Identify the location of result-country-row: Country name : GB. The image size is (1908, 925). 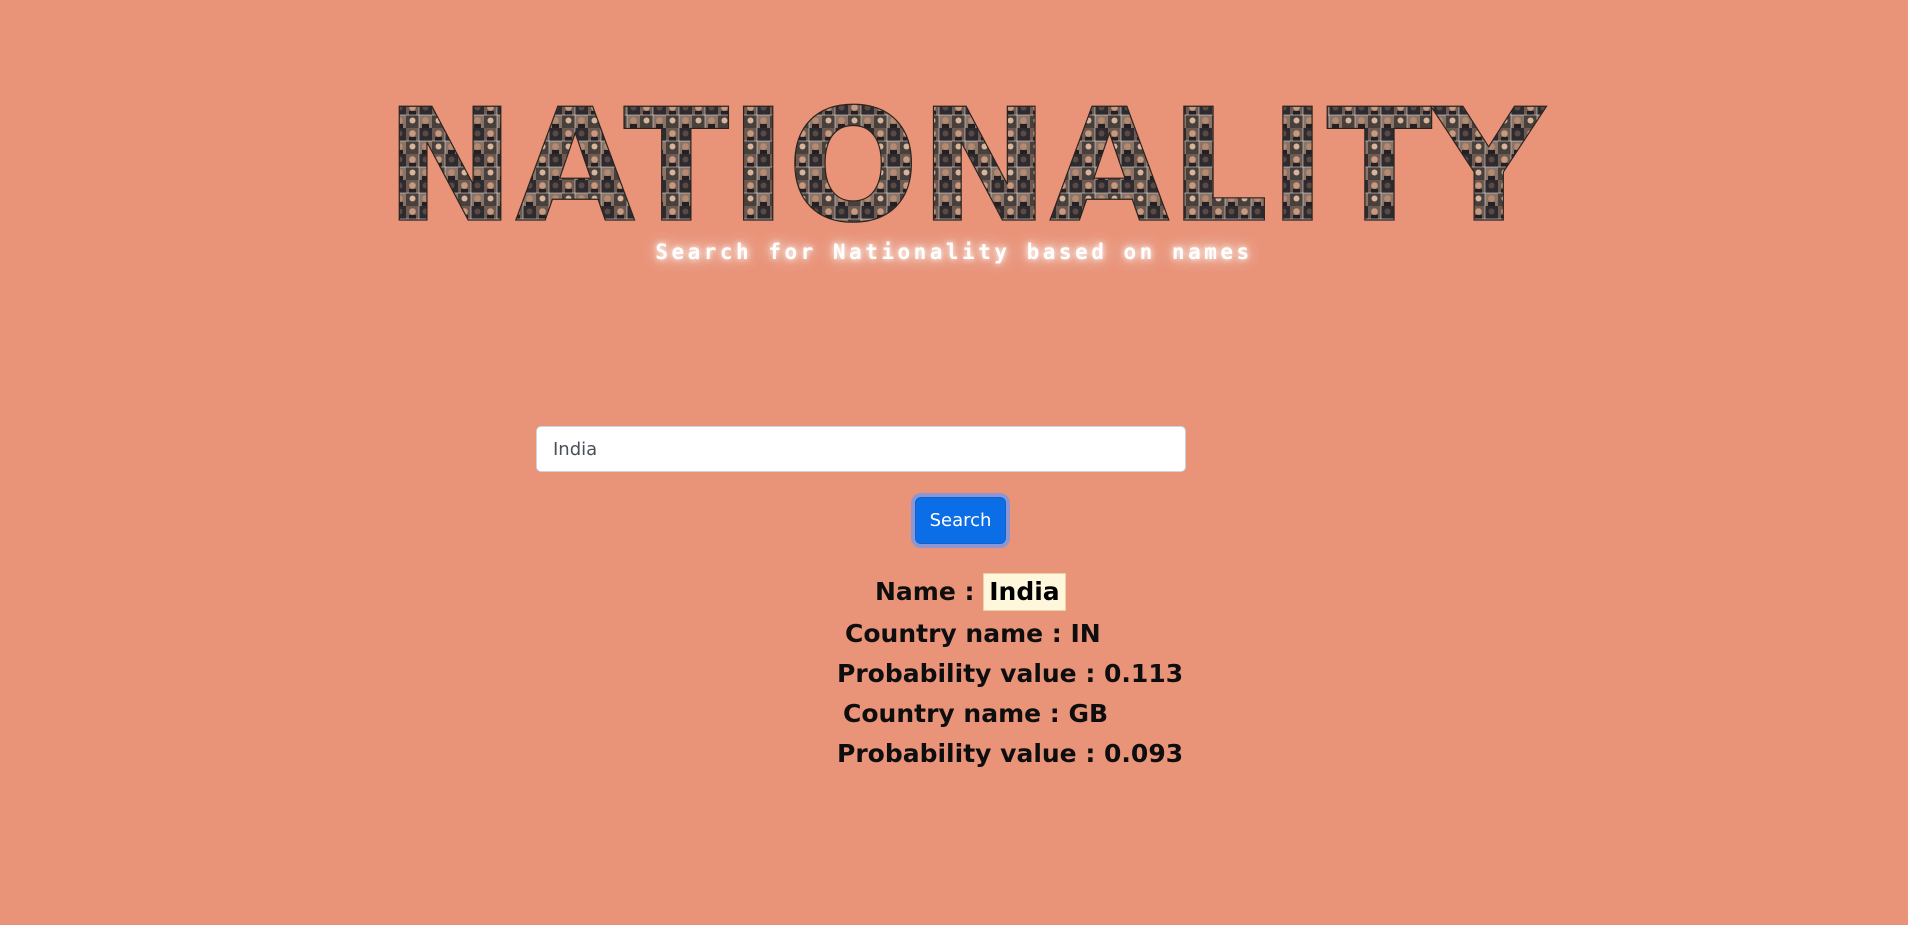
(975, 714).